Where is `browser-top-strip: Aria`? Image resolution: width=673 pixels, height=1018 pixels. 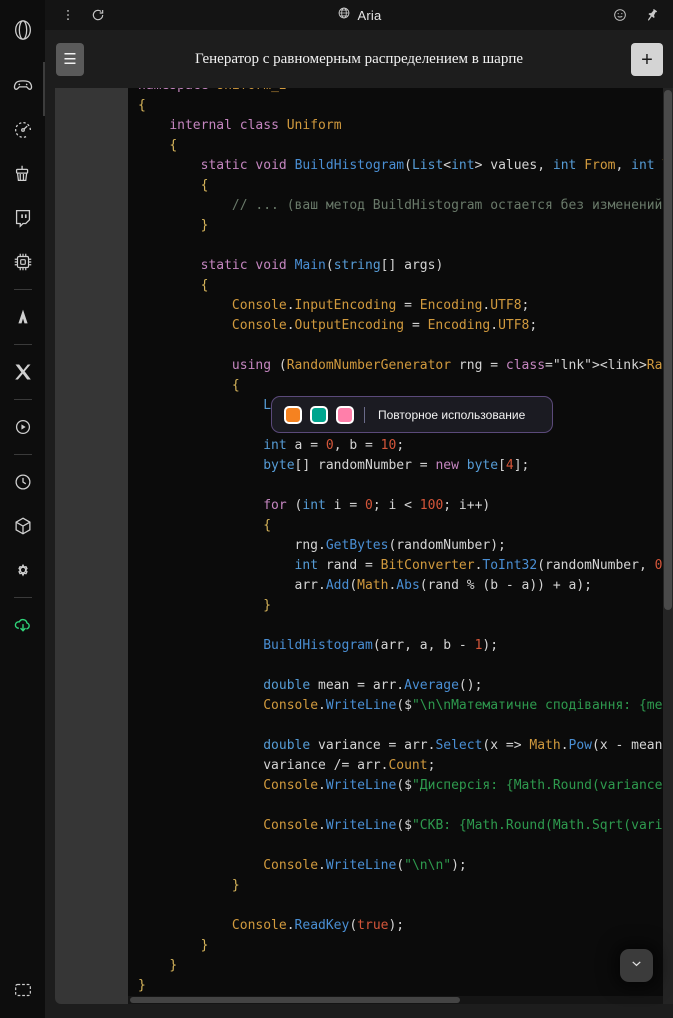
browser-top-strip: Aria is located at coordinates (359, 15).